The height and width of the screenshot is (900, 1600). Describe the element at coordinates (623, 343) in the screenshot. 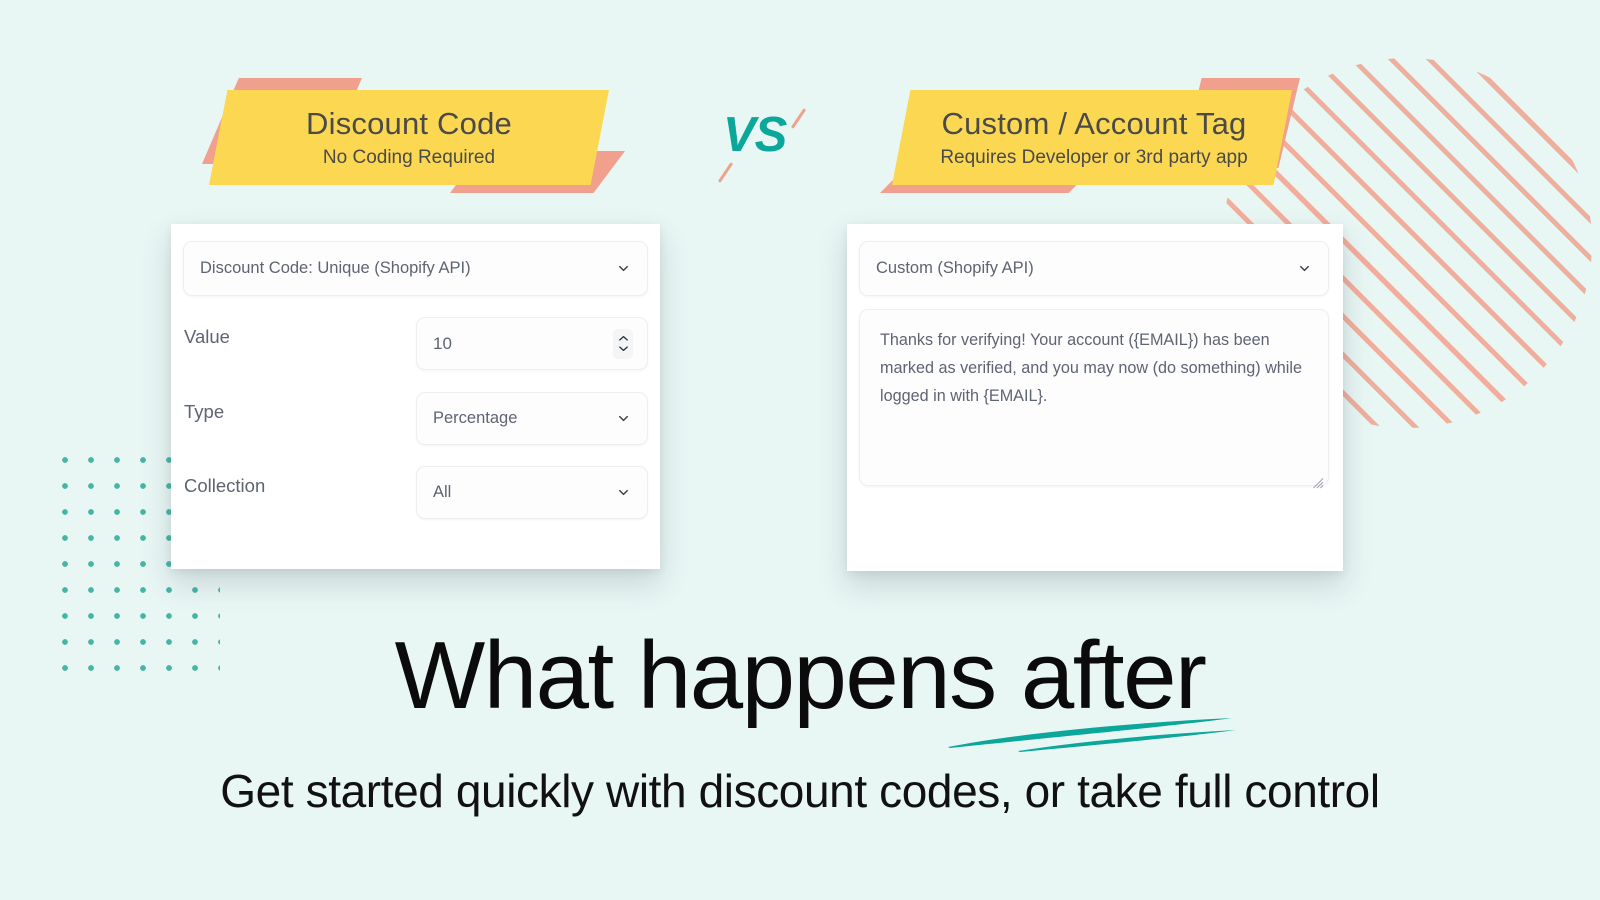

I see `number-stepper` at that location.